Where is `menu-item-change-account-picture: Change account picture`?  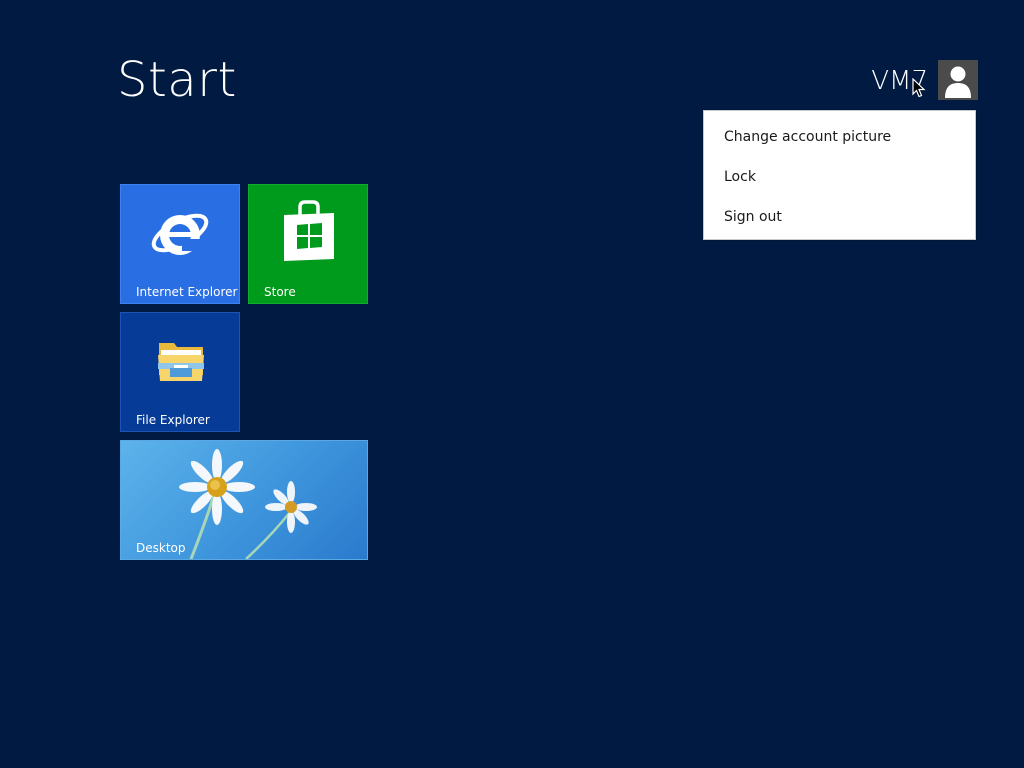 menu-item-change-account-picture: Change account picture is located at coordinates (839, 137).